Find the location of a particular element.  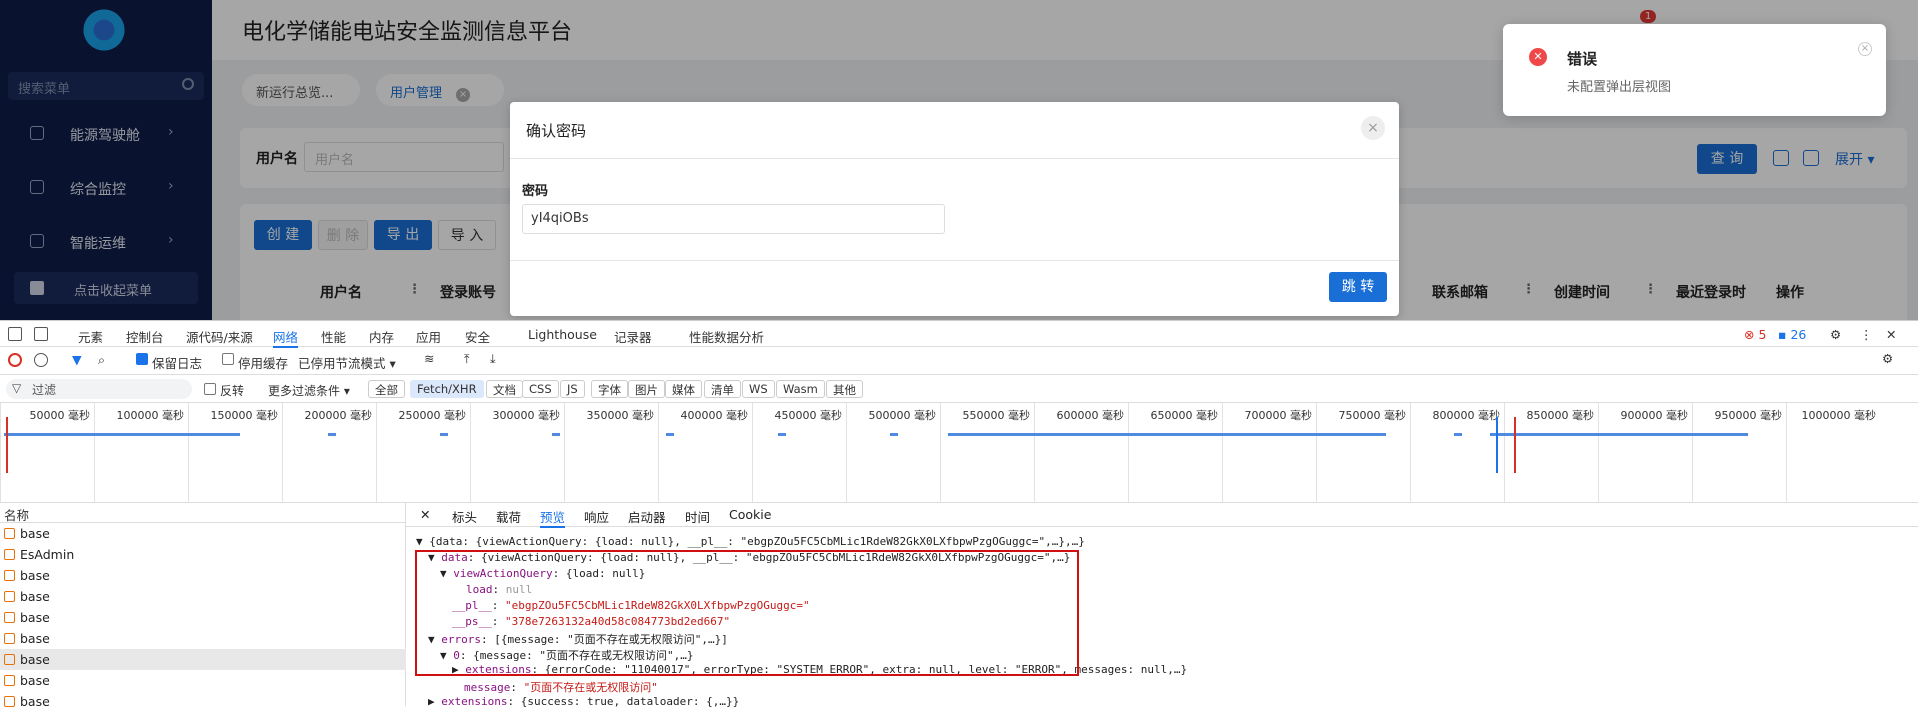

filter-icon: ▼ is located at coordinates (77, 359).